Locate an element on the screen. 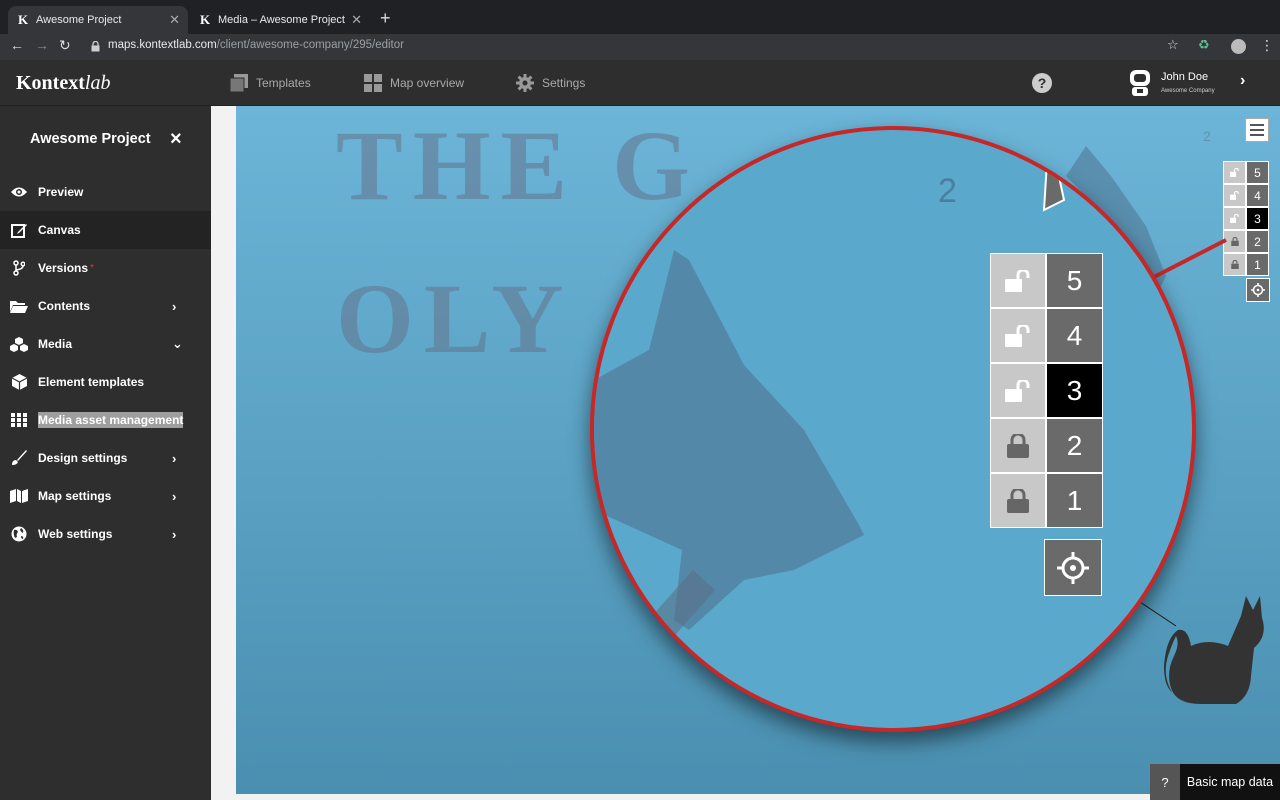  basic-map-data-label: Basic map data is located at coordinates (1230, 782).